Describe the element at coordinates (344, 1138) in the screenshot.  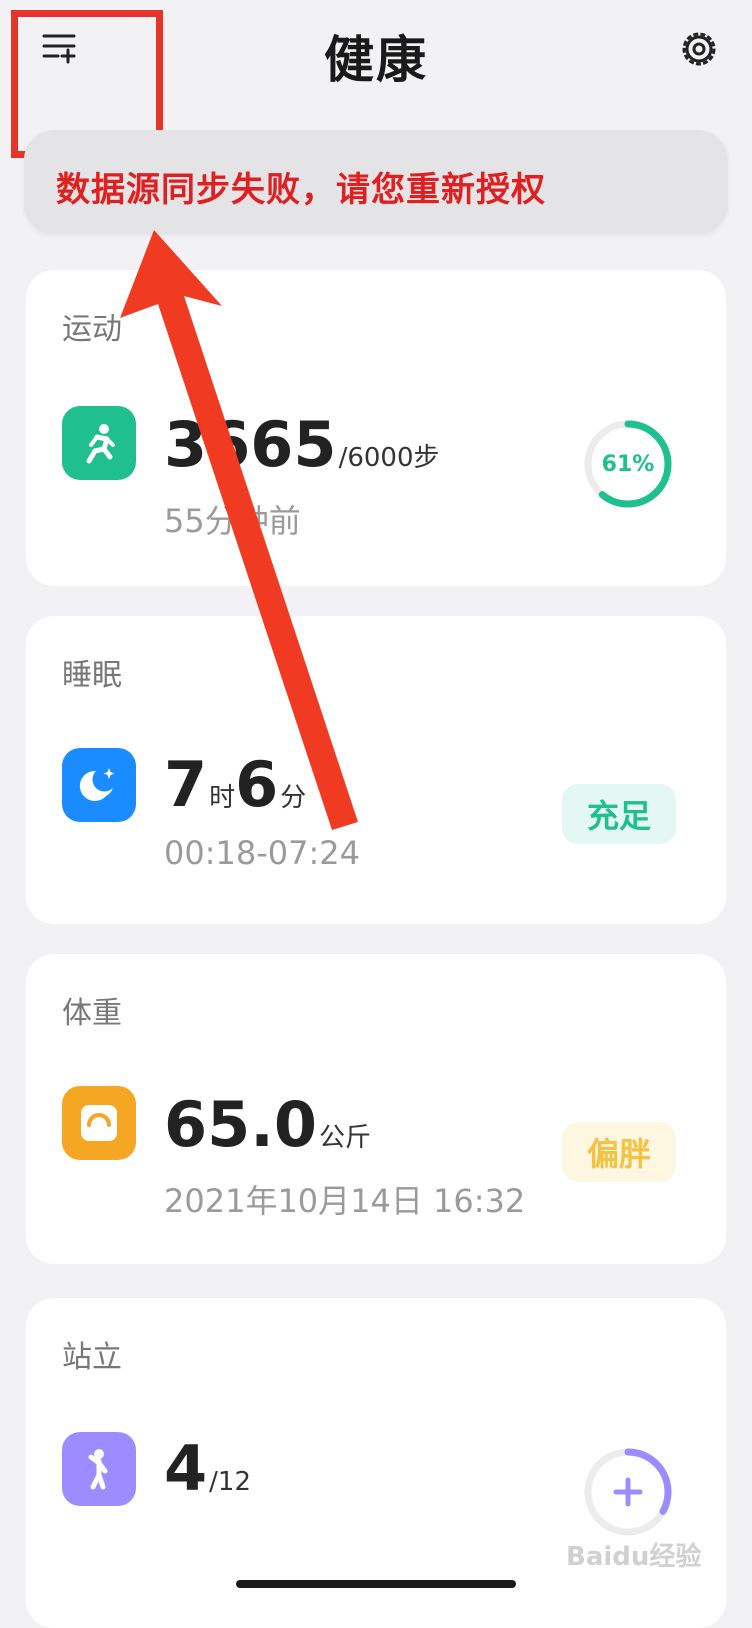
I see `weight-unit: 公斤` at that location.